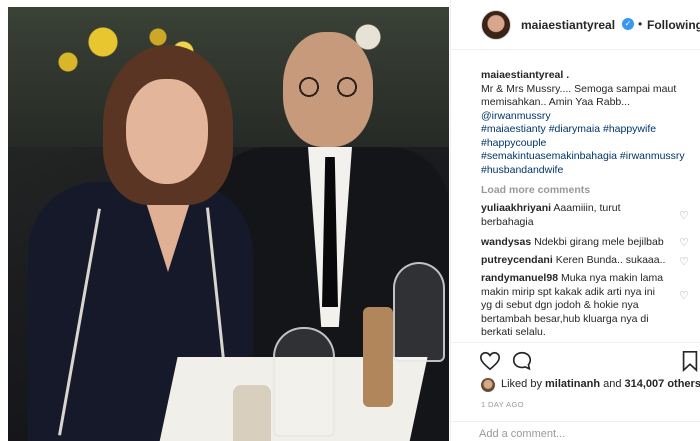 The image size is (700, 441). What do you see at coordinates (378, 357) in the screenshot?
I see `drink-bottle` at bounding box center [378, 357].